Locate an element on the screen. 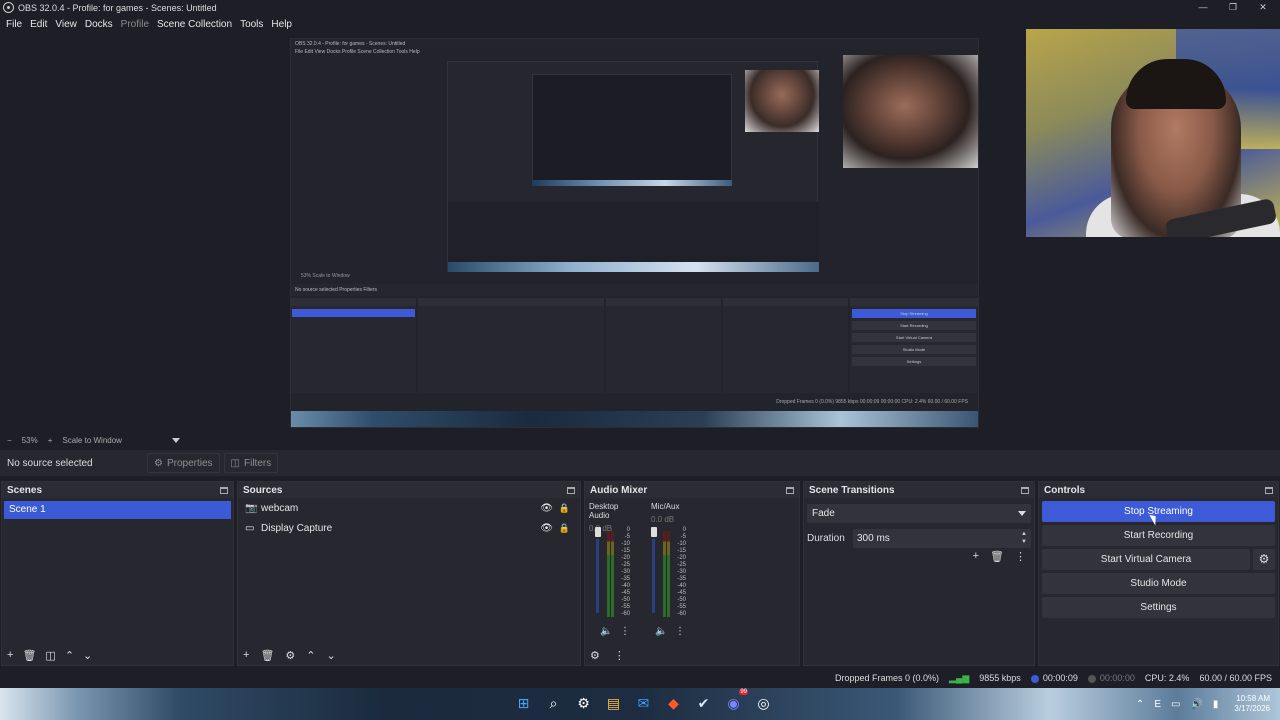  scene-filters-icon: ◫ is located at coordinates (50, 655).